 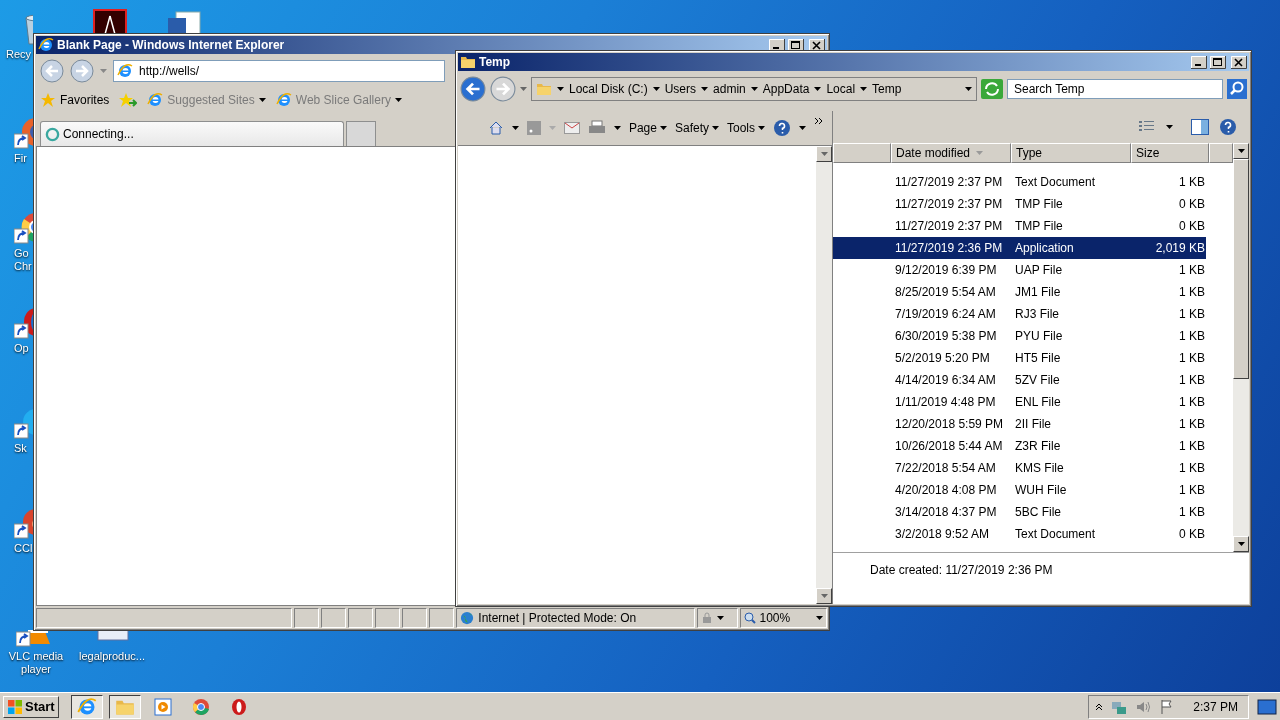 What do you see at coordinates (238, 706) in the screenshot?
I see `opera-icon` at bounding box center [238, 706].